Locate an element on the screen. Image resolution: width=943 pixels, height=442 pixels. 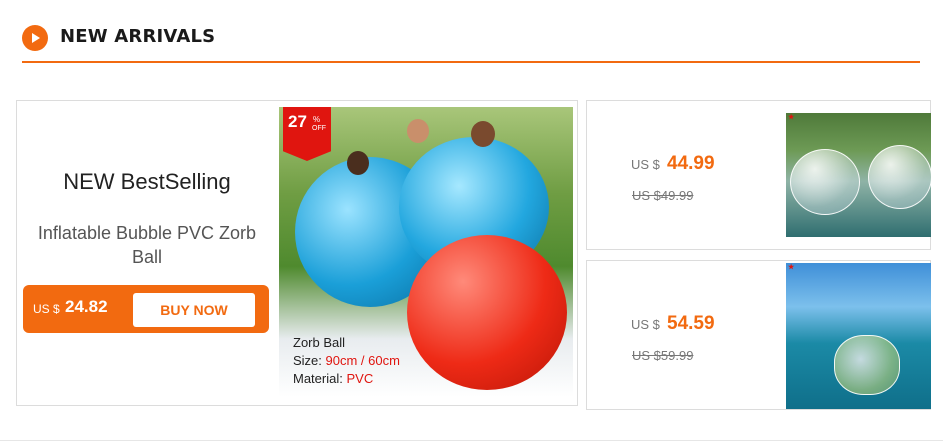
spec-size: Size: 90cm / 60cm is located at coordinates (346, 360).